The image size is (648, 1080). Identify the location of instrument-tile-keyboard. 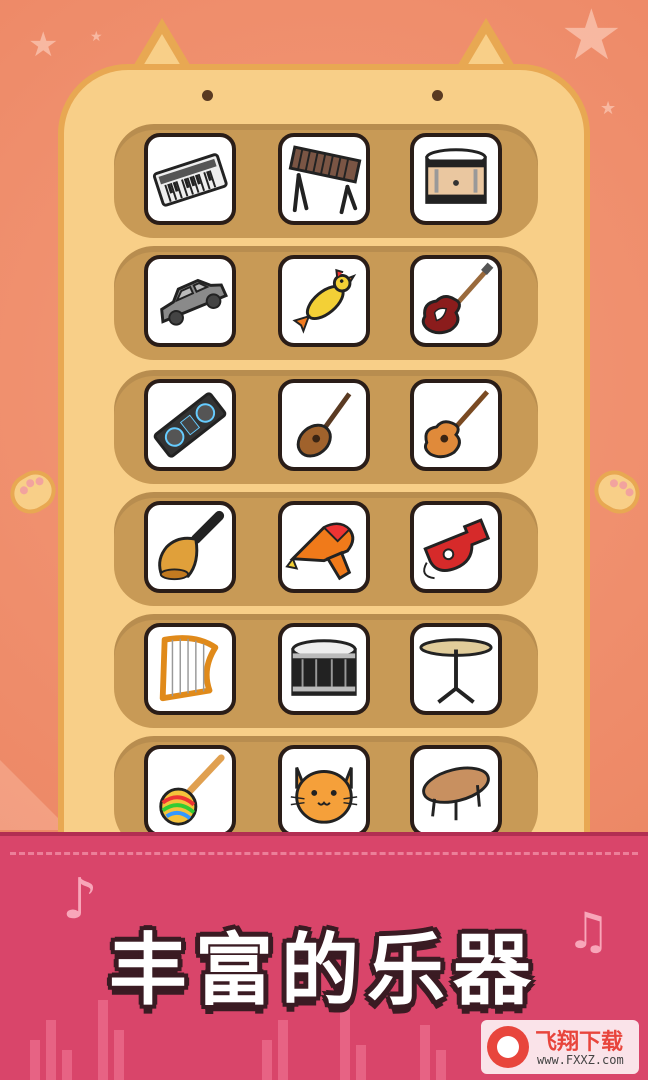
(190, 179).